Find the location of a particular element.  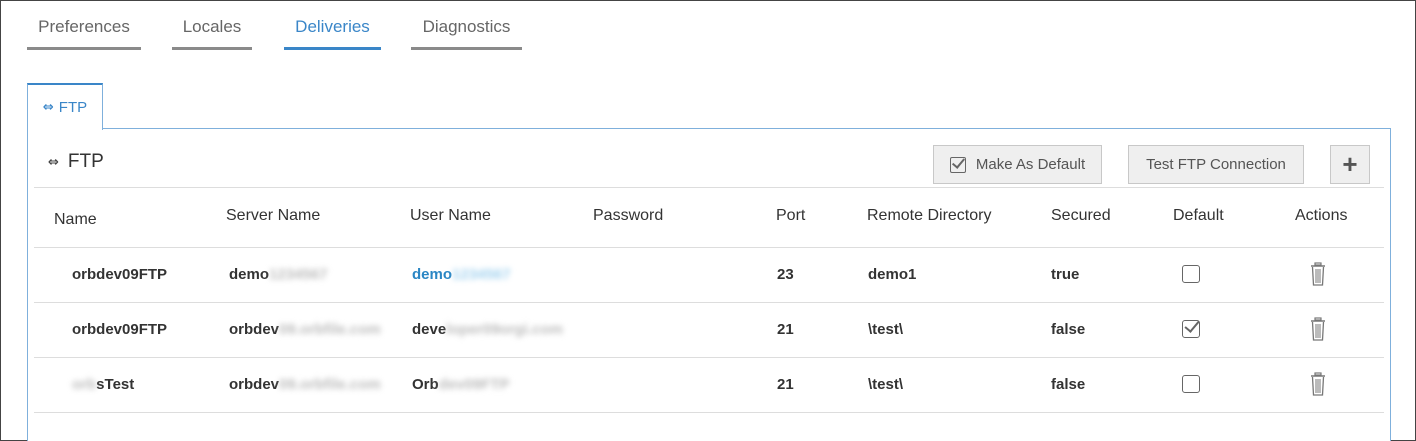

column-header-password: Password is located at coordinates (628, 215).